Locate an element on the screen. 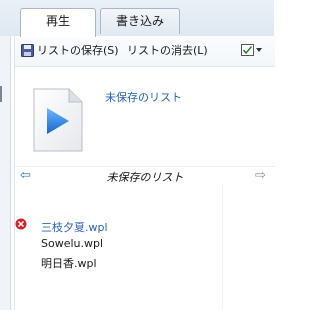 This screenshot has width=320, height=310. floppy-disk-icon is located at coordinates (27, 50).